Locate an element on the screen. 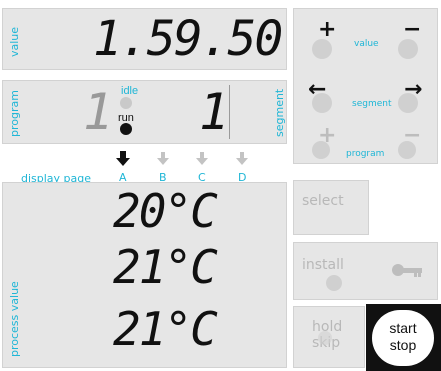 This screenshot has height=371, width=441. segment-button-label: segment is located at coordinates (372, 104).